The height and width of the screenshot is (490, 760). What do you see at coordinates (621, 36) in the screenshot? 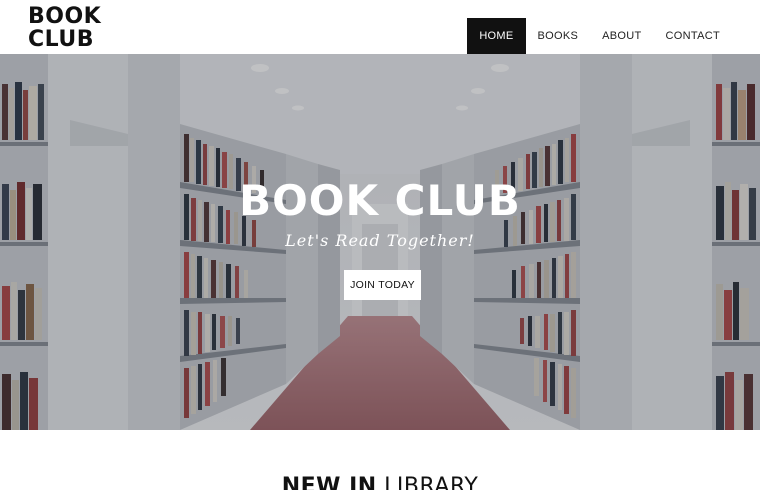
I see `nav-about: ABOUT` at bounding box center [621, 36].